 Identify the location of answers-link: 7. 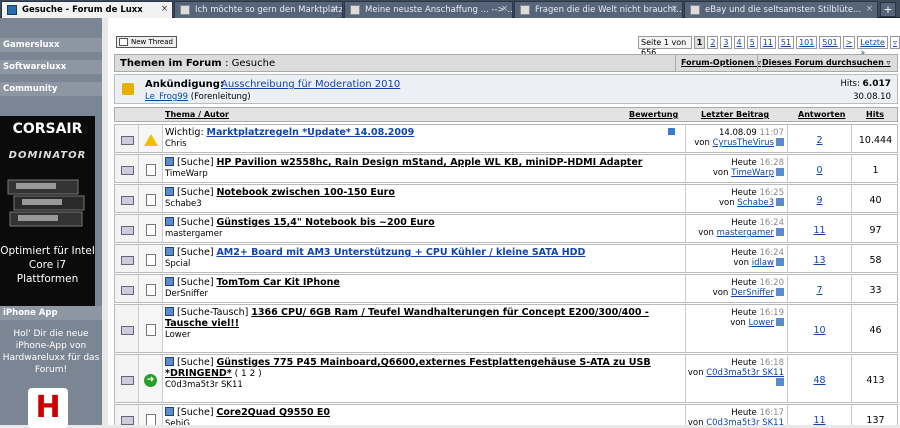
(819, 288).